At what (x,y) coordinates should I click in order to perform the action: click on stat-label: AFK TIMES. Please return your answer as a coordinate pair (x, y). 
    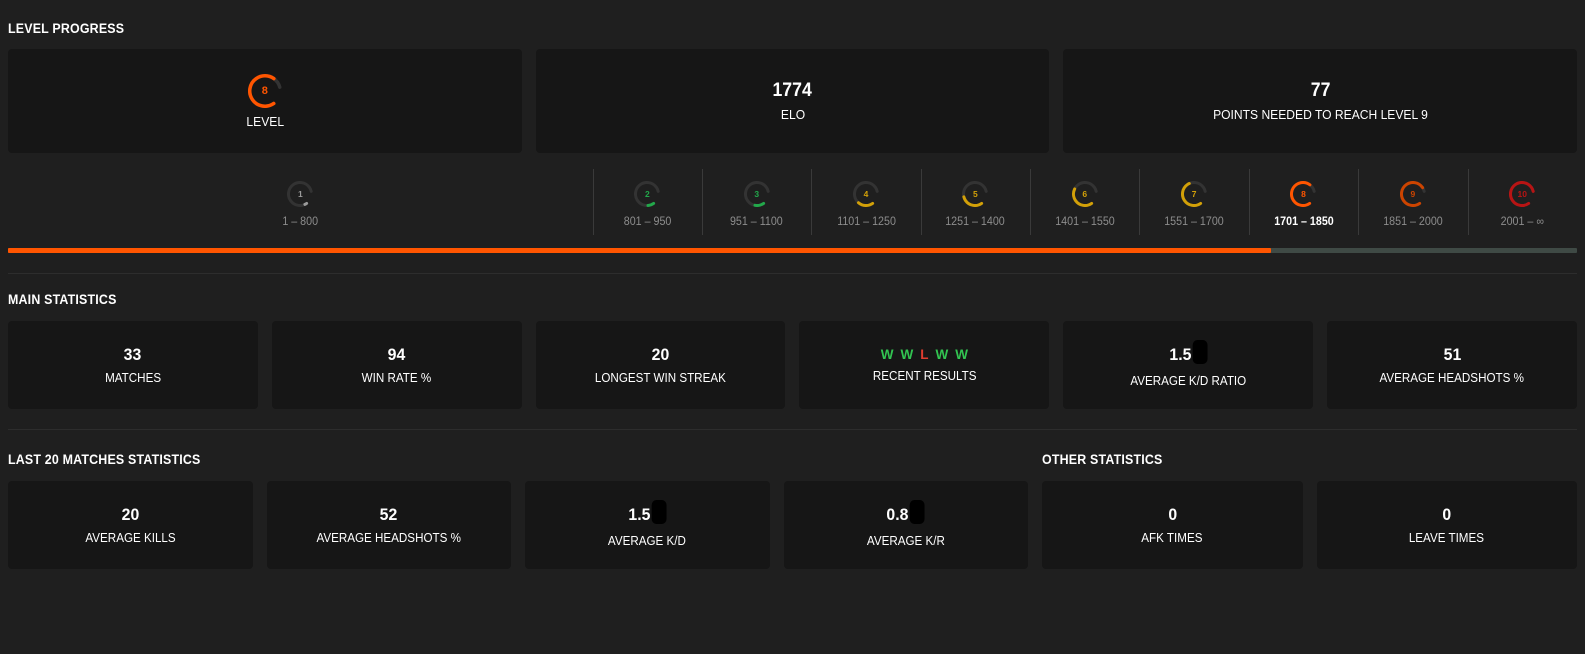
    Looking at the image, I should click on (1172, 538).